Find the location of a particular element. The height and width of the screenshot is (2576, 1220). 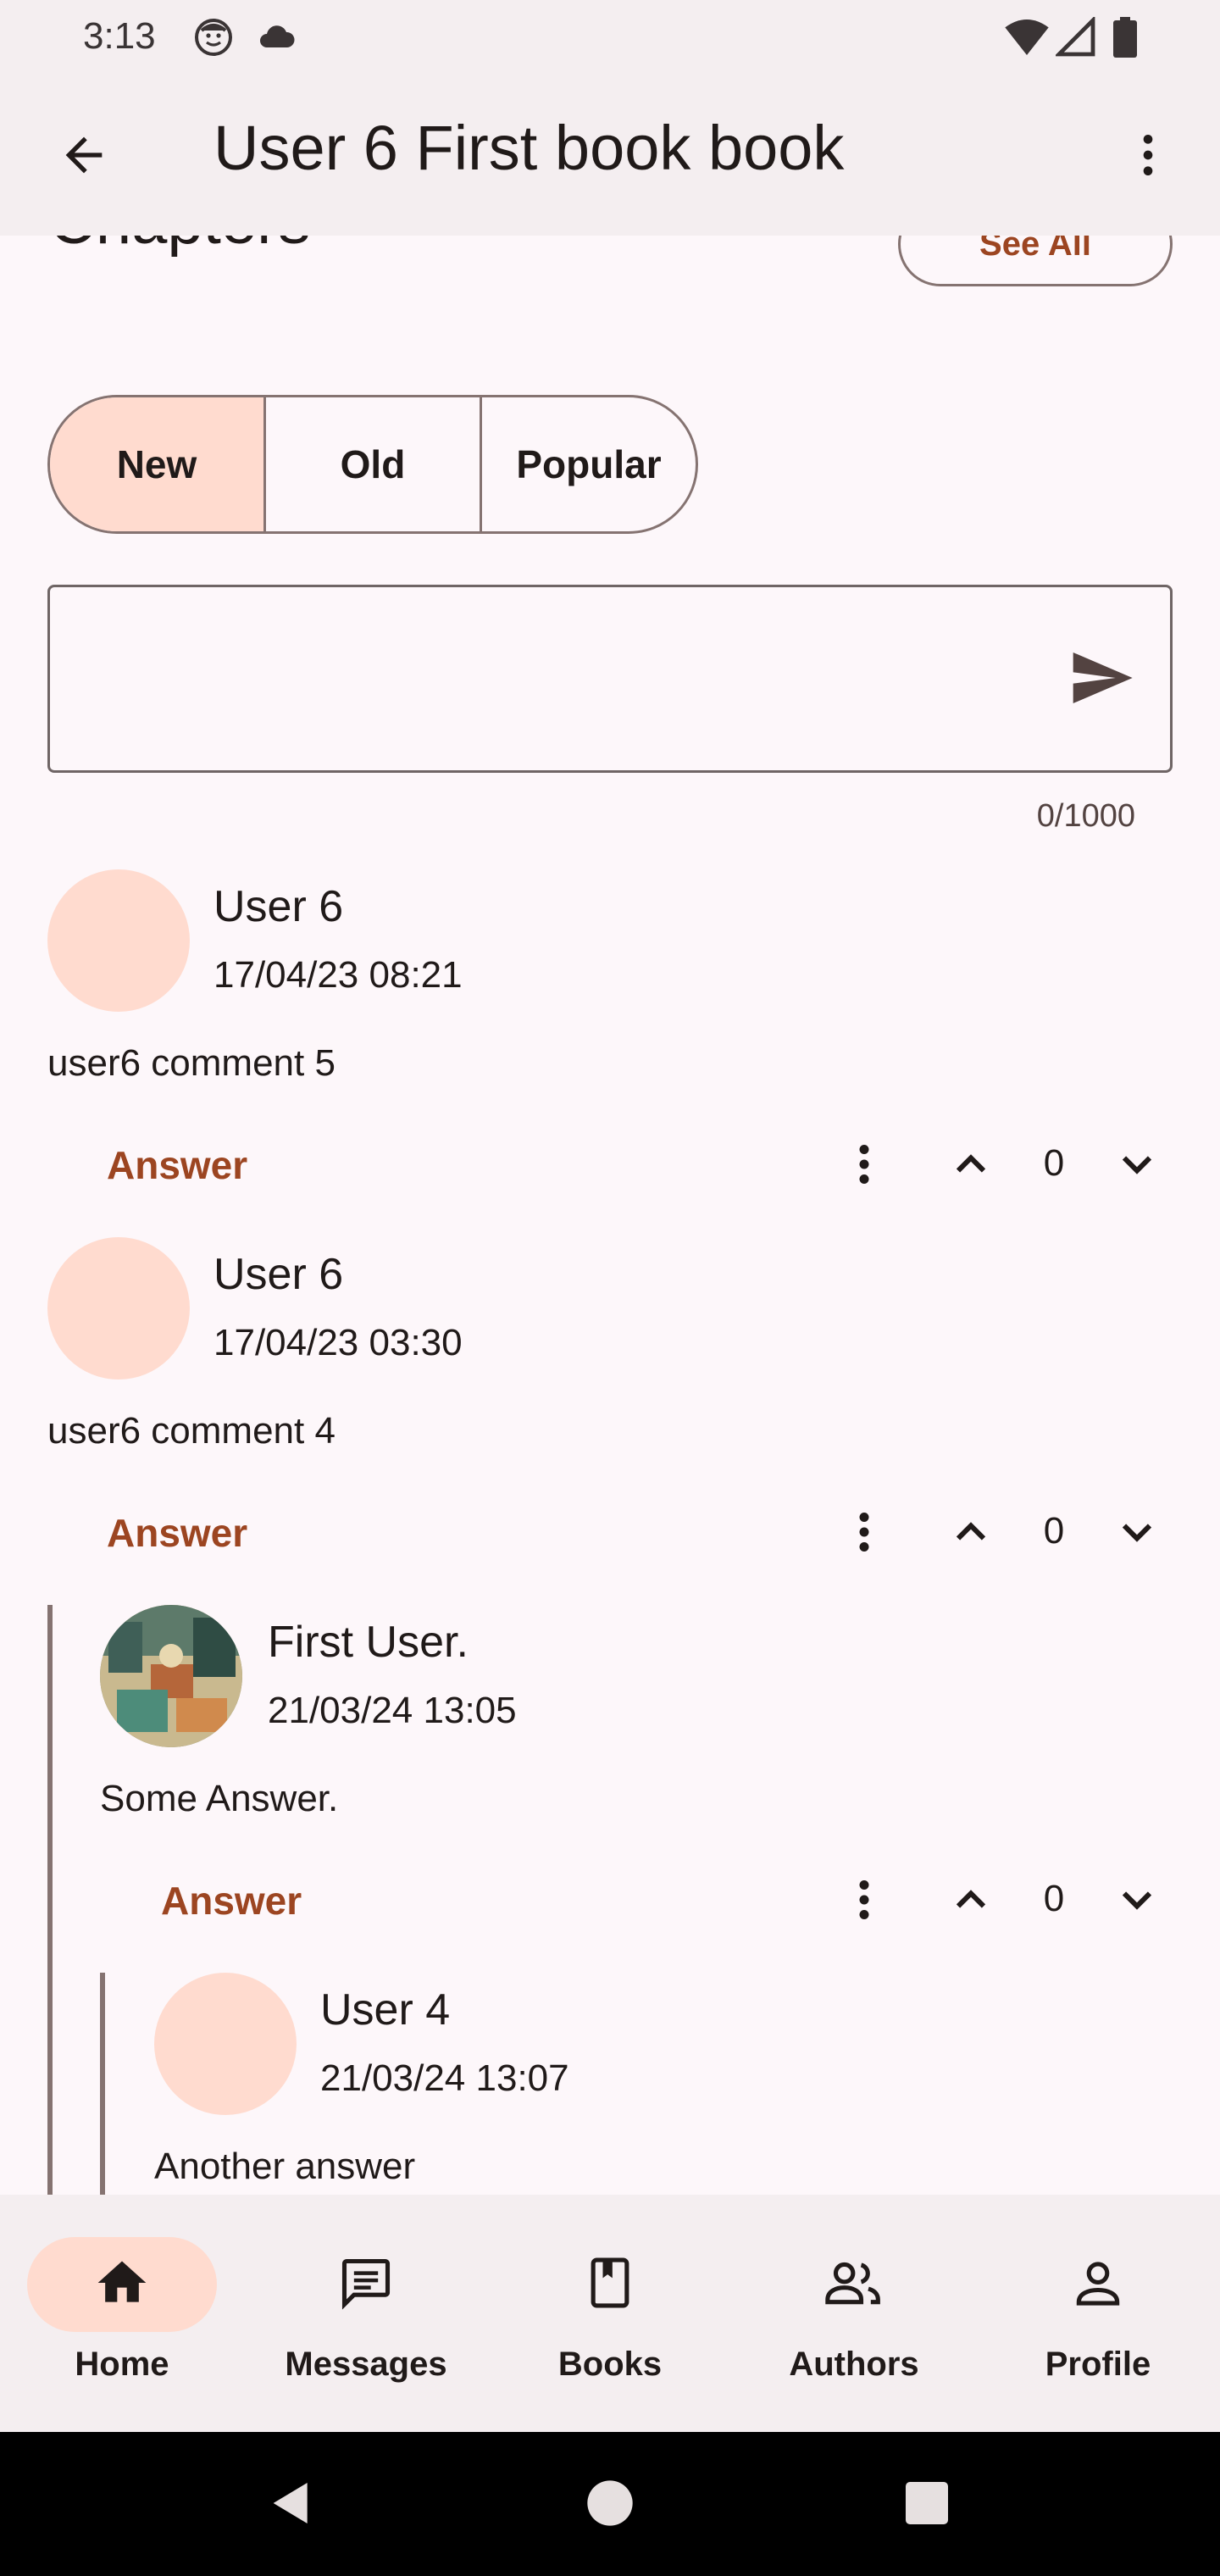

sort-new-button: New is located at coordinates (156, 464).